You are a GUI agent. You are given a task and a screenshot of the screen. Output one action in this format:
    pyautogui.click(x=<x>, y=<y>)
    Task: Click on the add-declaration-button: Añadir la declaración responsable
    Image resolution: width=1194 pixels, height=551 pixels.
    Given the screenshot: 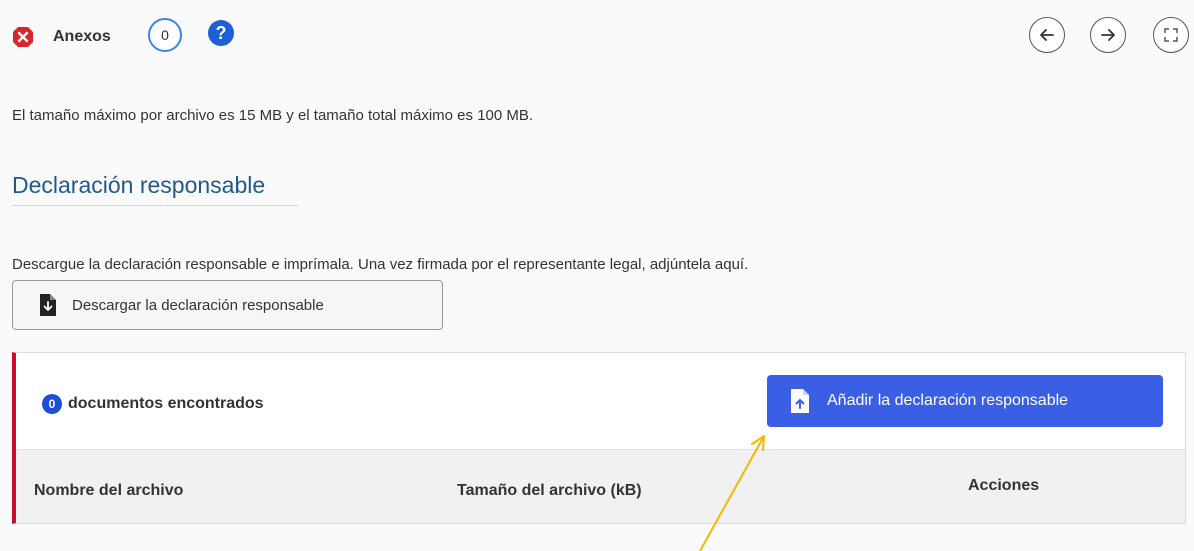 What is the action you would take?
    pyautogui.click(x=965, y=401)
    